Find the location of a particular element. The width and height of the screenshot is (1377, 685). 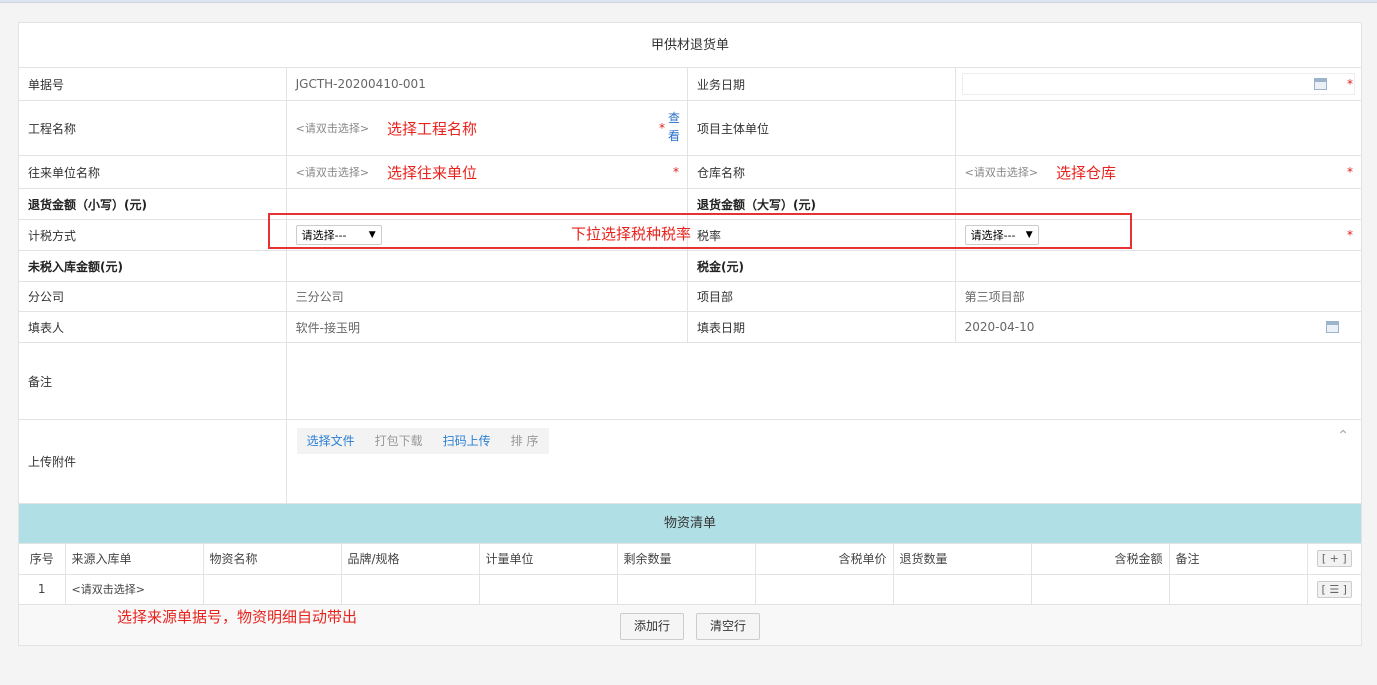

doc-no-value: JGCTH-20200410-001 is located at coordinates (487, 84).